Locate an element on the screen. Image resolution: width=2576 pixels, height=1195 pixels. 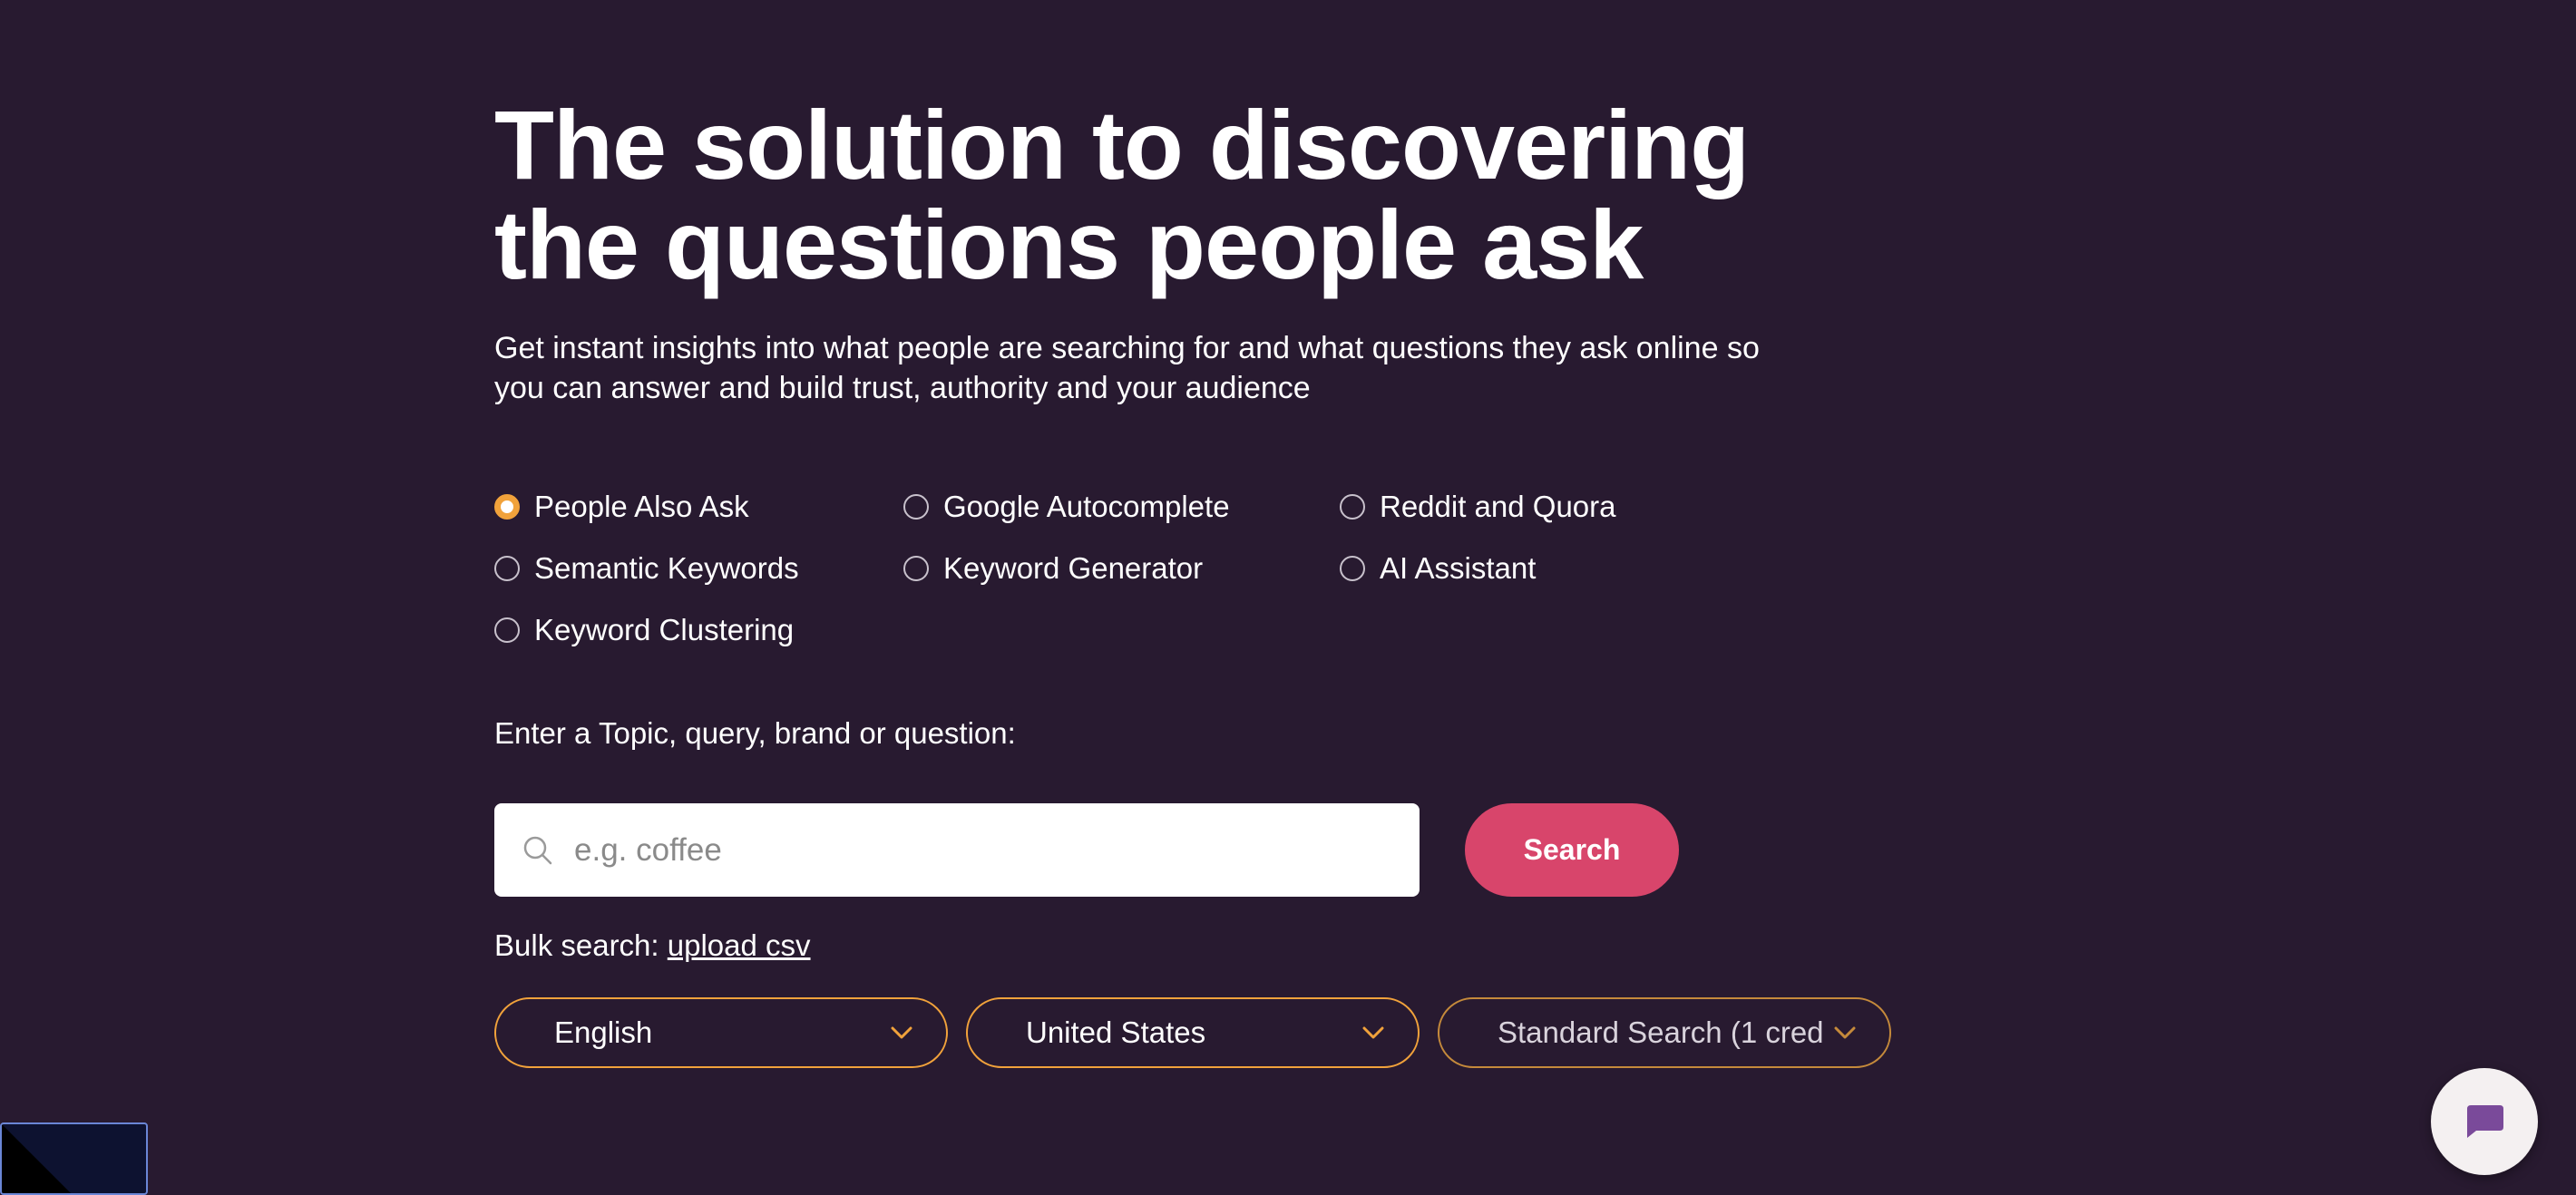
bulk-search: Bulk search: upload csv is located at coordinates (652, 945).